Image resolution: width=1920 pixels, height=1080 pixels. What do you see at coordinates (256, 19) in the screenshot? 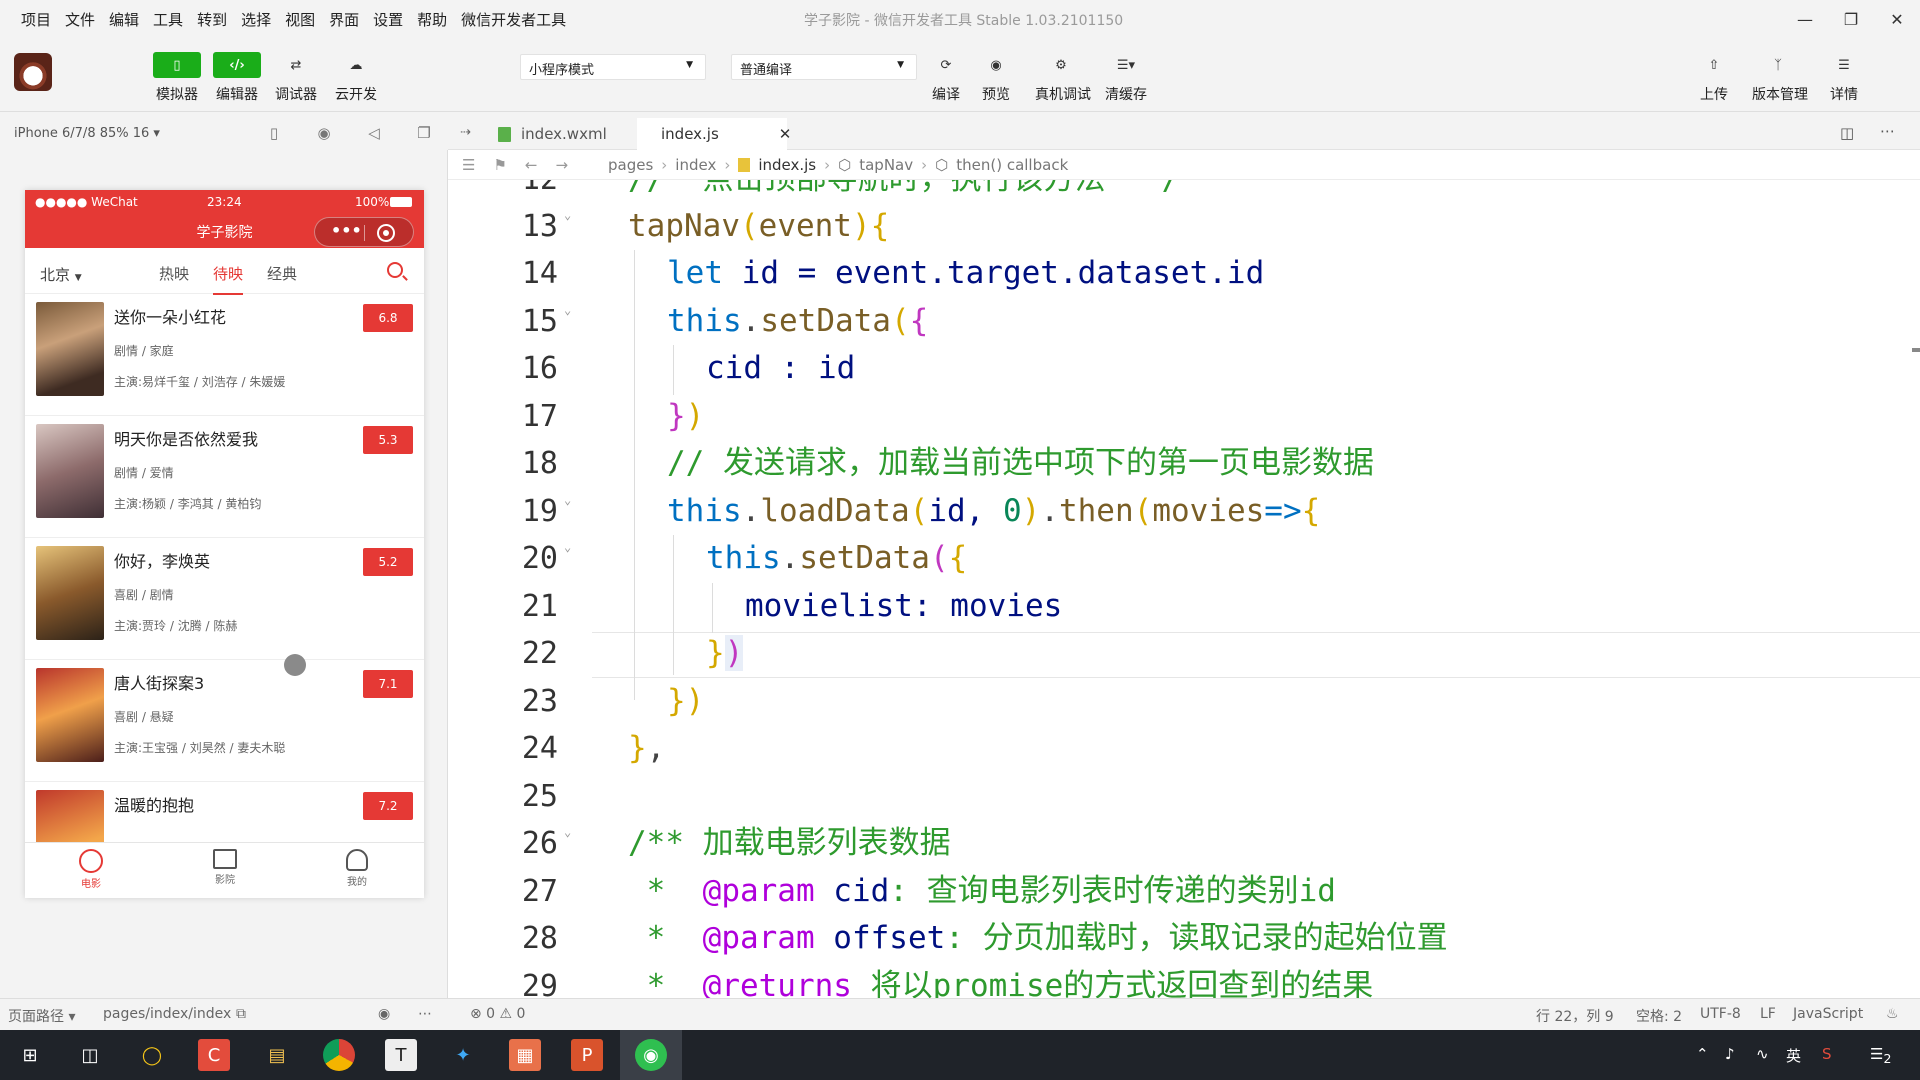
I see `menu-select: 选择` at bounding box center [256, 19].